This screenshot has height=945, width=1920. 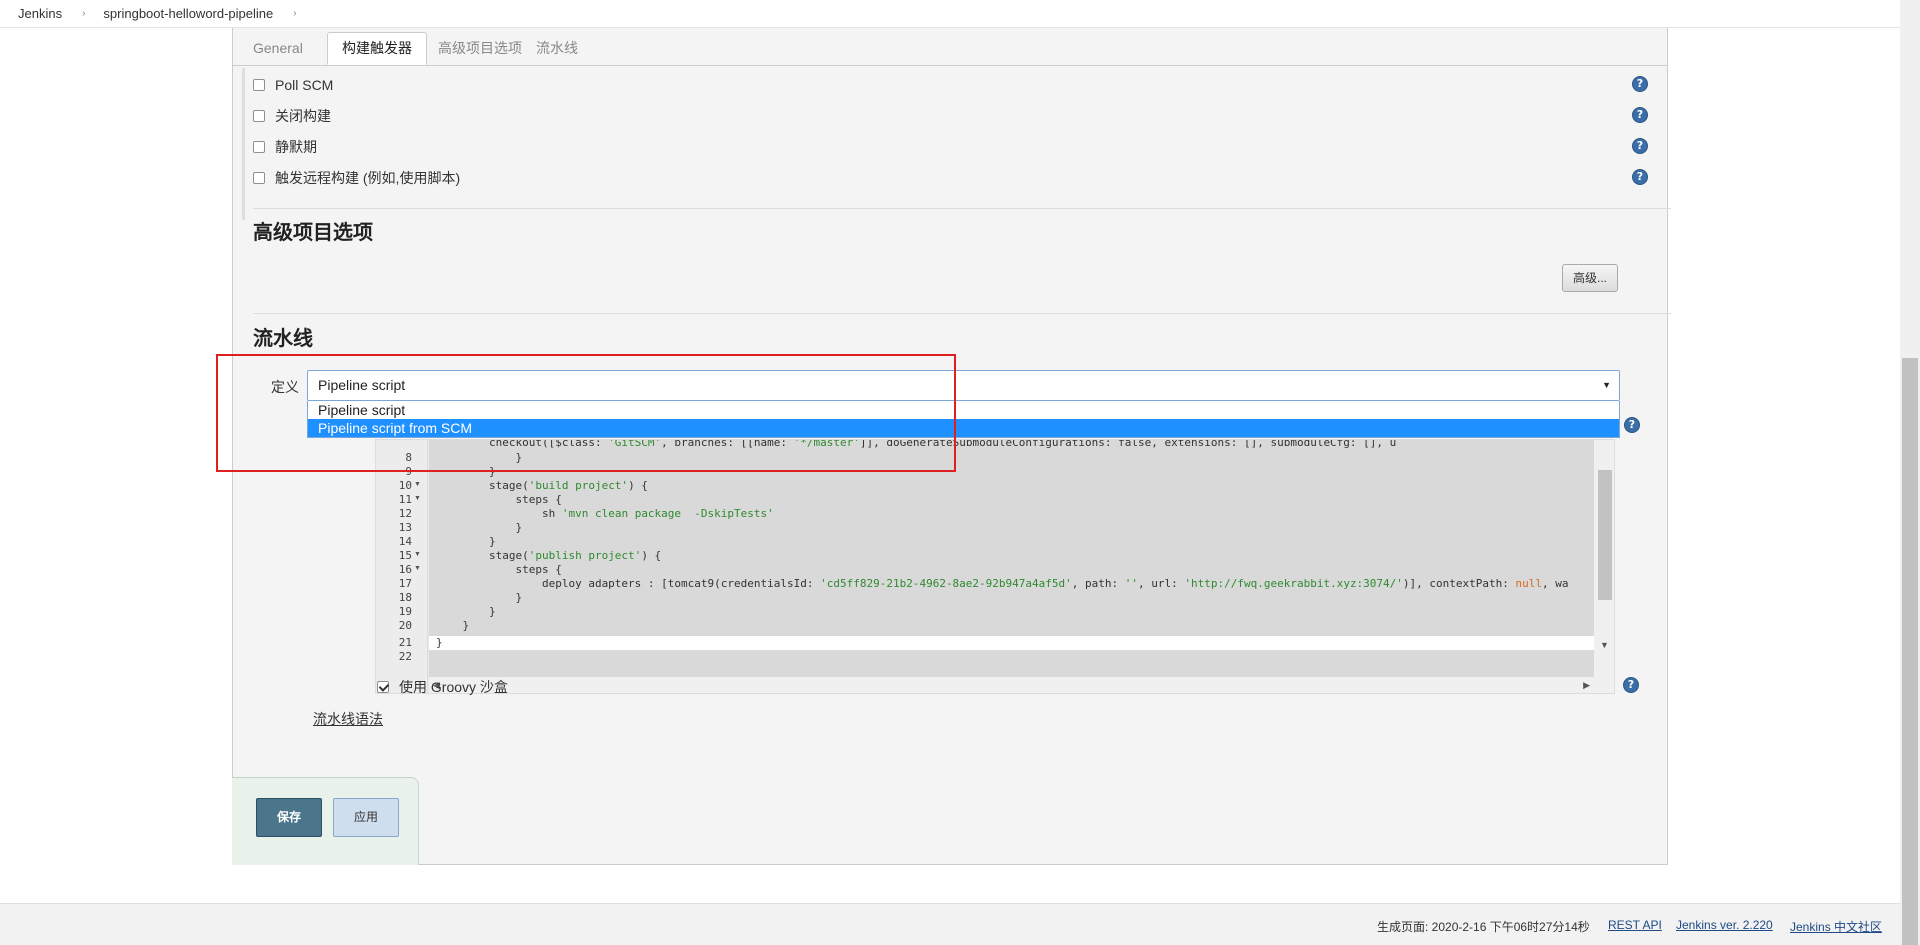 What do you see at coordinates (303, 116) in the screenshot?
I see `trigger-label: 关闭构建` at bounding box center [303, 116].